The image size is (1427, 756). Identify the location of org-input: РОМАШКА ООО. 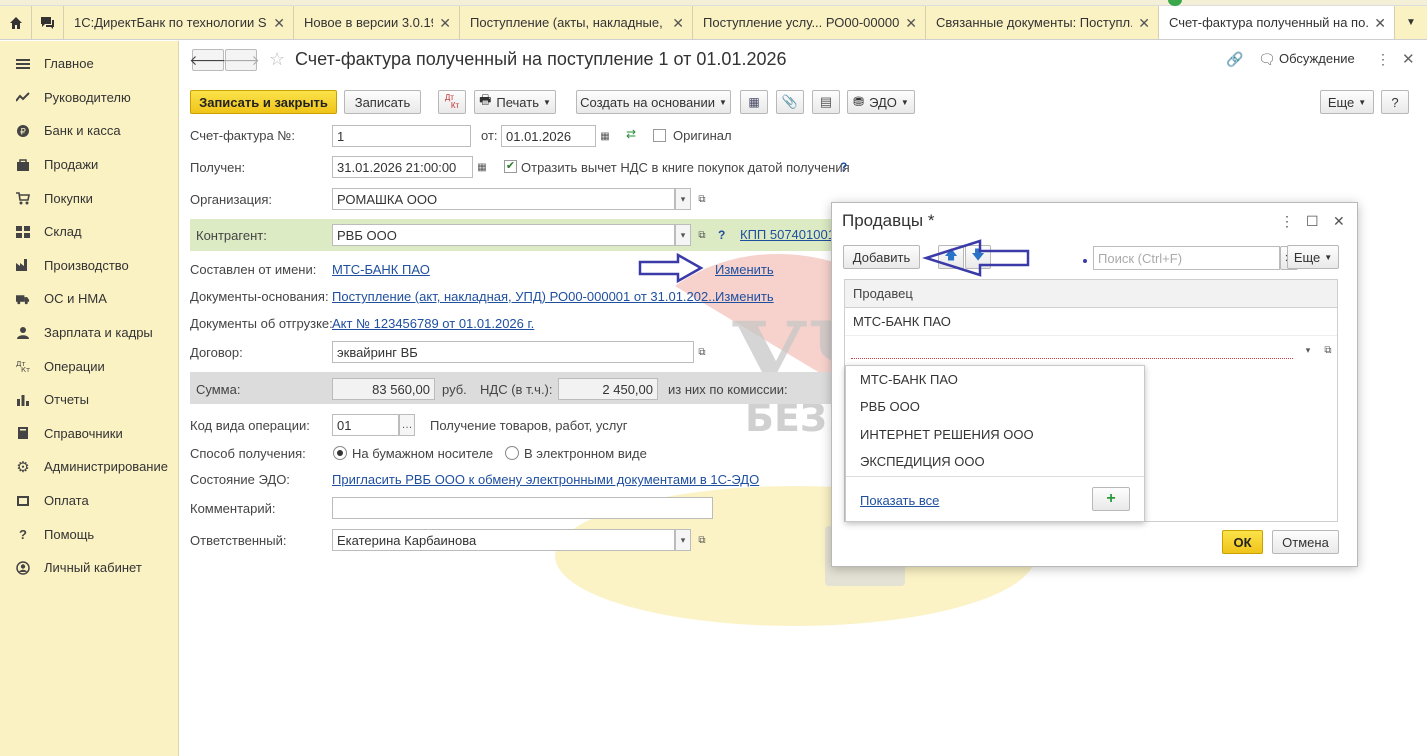
(503, 199).